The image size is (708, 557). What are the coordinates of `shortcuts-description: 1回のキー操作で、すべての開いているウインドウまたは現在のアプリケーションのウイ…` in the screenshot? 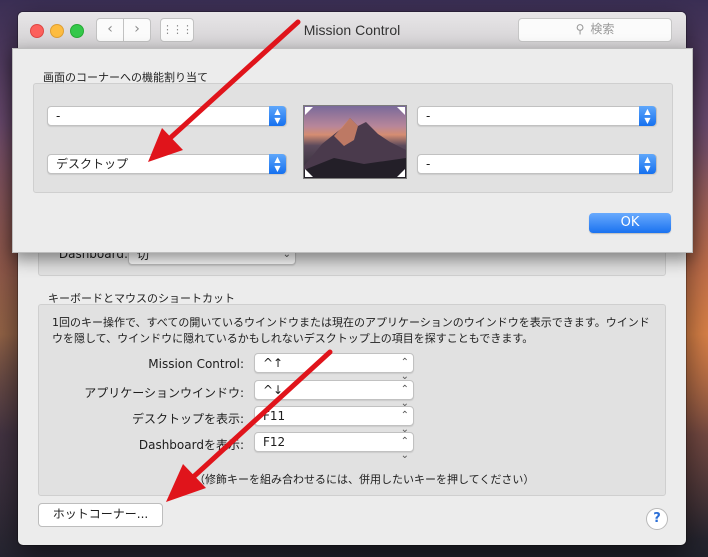 It's located at (351, 330).